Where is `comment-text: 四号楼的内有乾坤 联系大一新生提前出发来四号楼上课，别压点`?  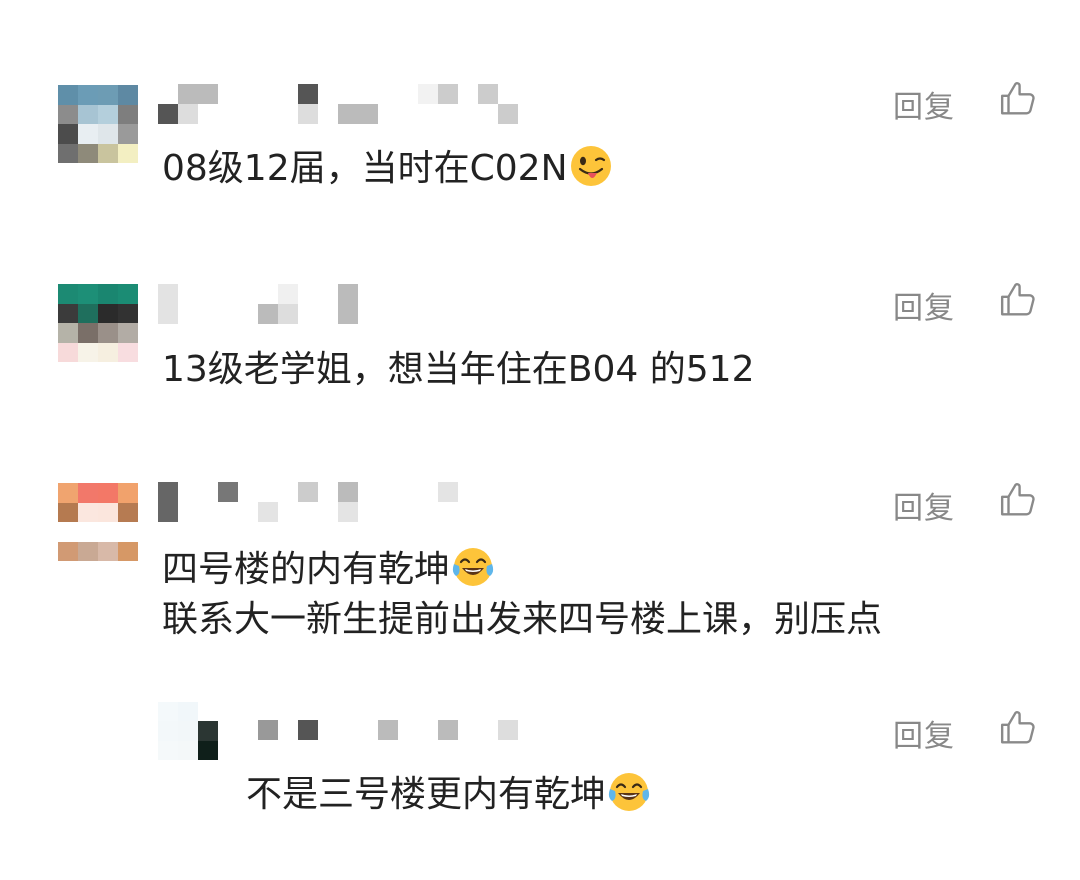 comment-text: 四号楼的内有乾坤 联系大一新生提前出发来四号楼上课，别压点 is located at coordinates (522, 595).